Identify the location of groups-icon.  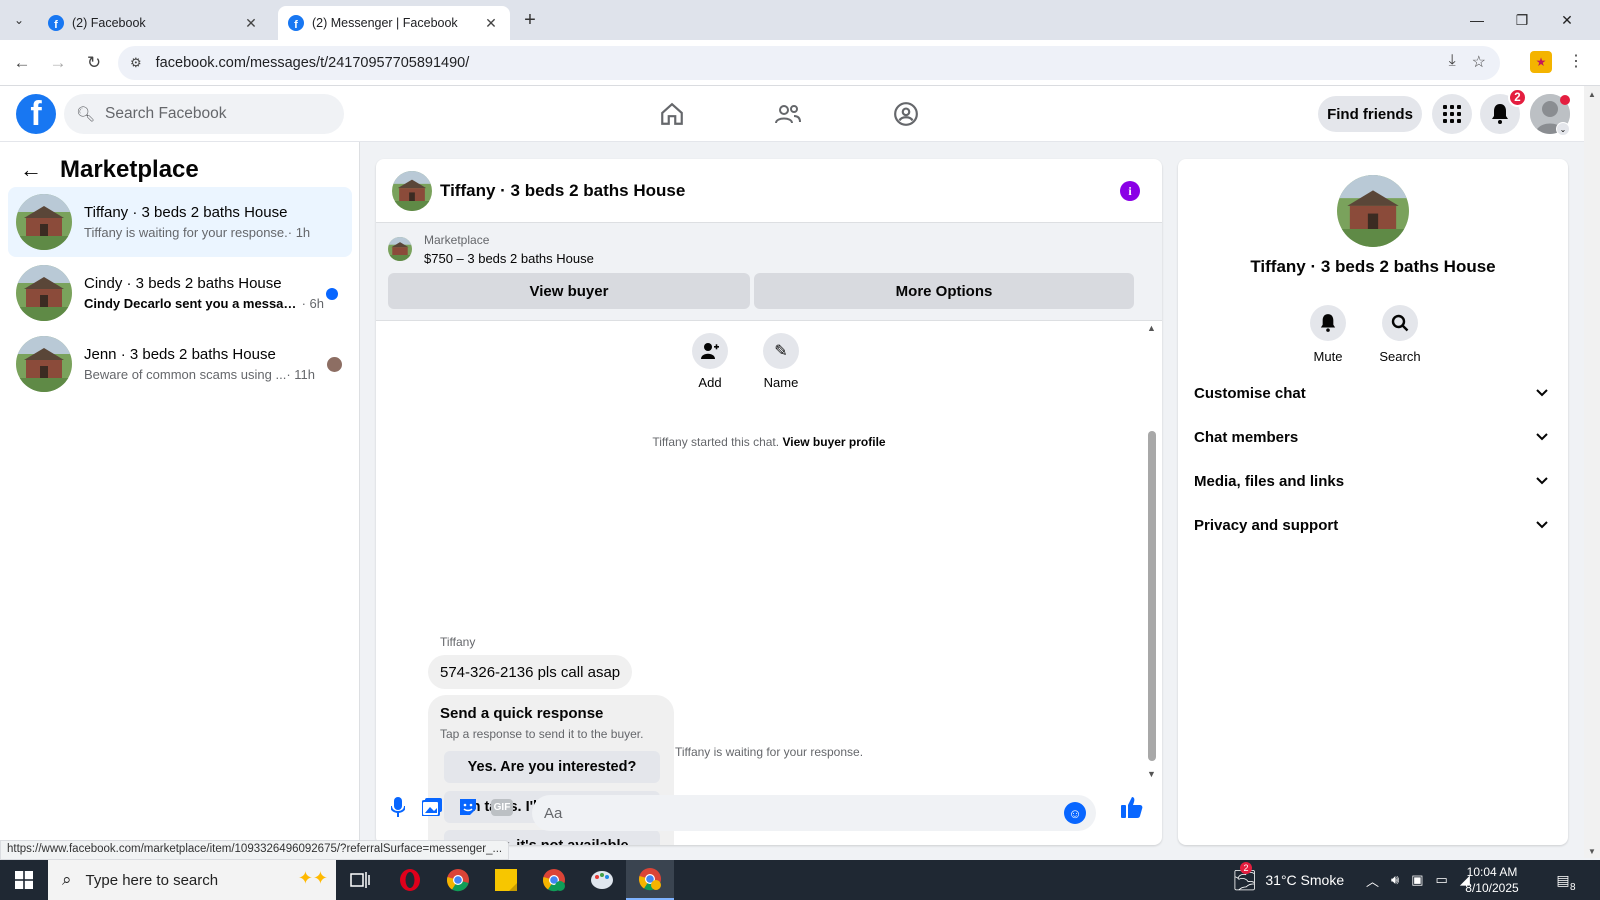
(906, 114).